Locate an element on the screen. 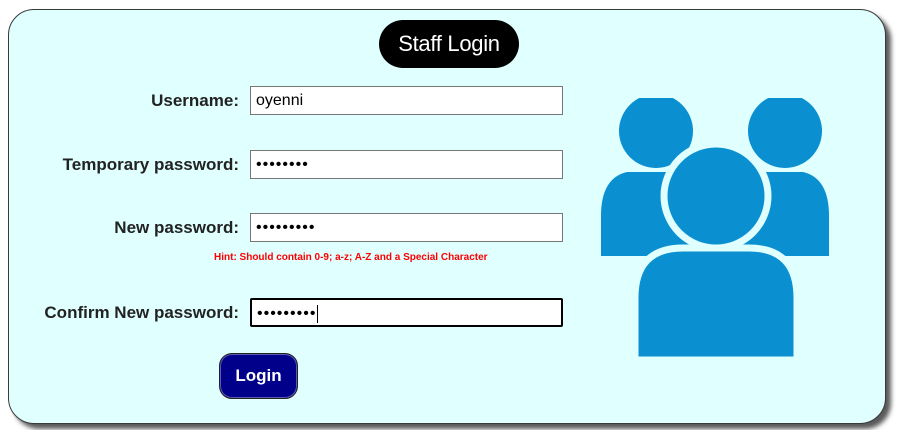 Image resolution: width=897 pixels, height=430 pixels. confirm-new-password-label: Confirm New password: is located at coordinates (141, 312).